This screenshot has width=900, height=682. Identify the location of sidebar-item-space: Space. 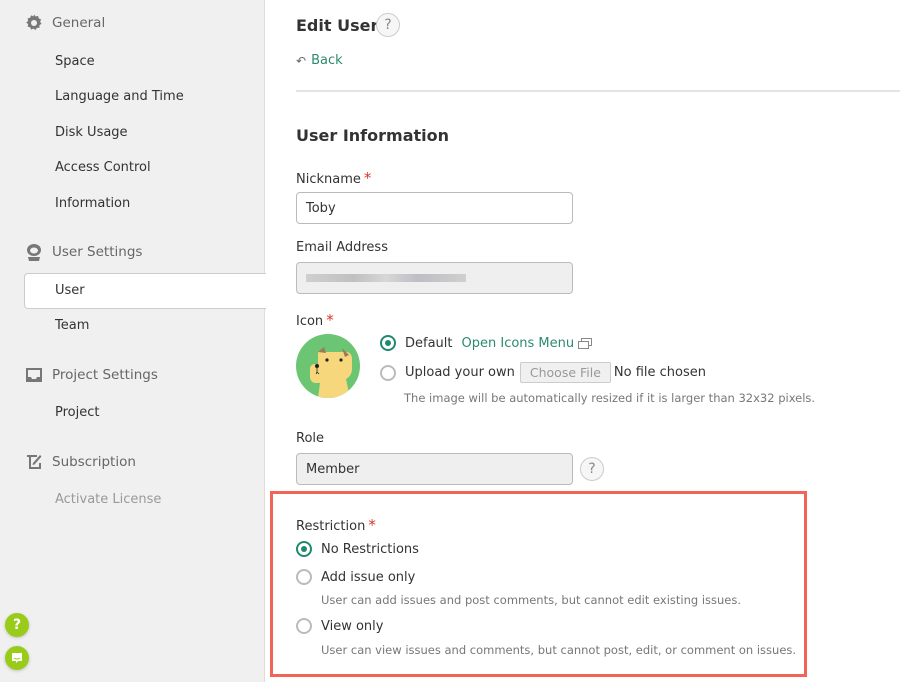
(75, 61).